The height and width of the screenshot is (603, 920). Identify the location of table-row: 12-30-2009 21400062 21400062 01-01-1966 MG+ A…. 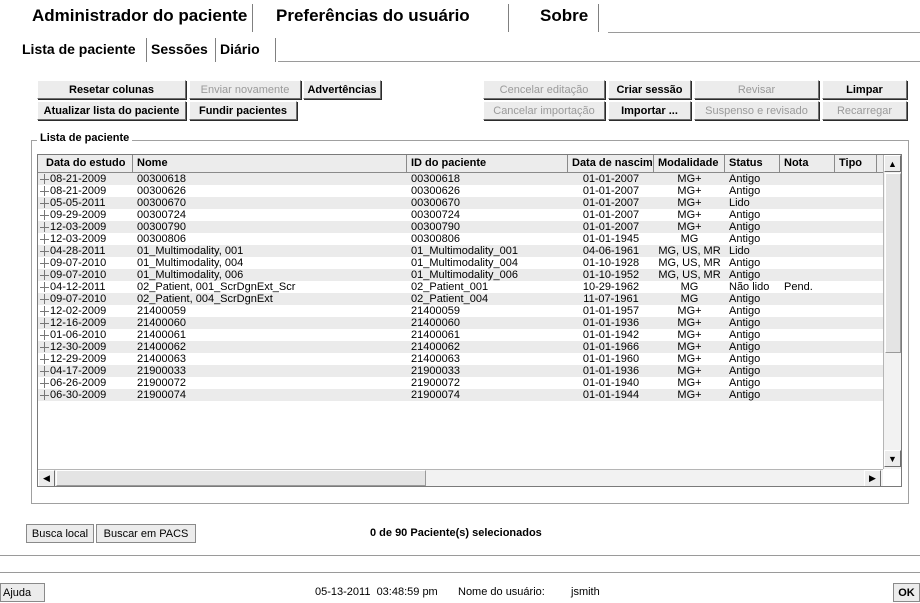
(460, 347).